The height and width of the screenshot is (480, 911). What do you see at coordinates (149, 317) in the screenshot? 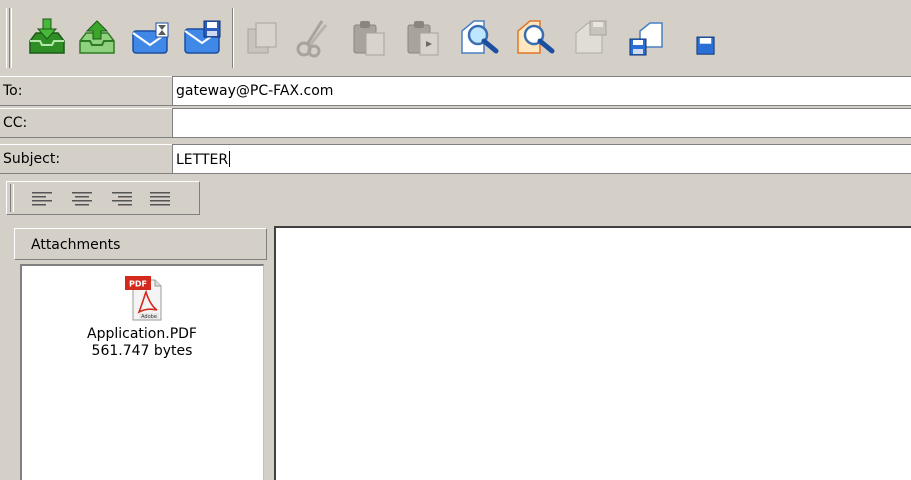
I see `adobe-label: Adobe` at bounding box center [149, 317].